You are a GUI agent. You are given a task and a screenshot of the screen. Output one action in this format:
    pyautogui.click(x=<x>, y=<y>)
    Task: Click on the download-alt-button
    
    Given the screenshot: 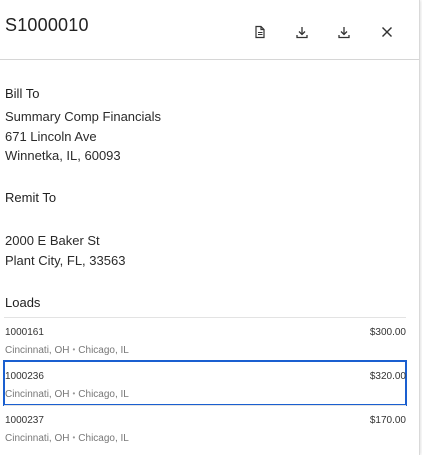 What is the action you would take?
    pyautogui.click(x=344, y=32)
    